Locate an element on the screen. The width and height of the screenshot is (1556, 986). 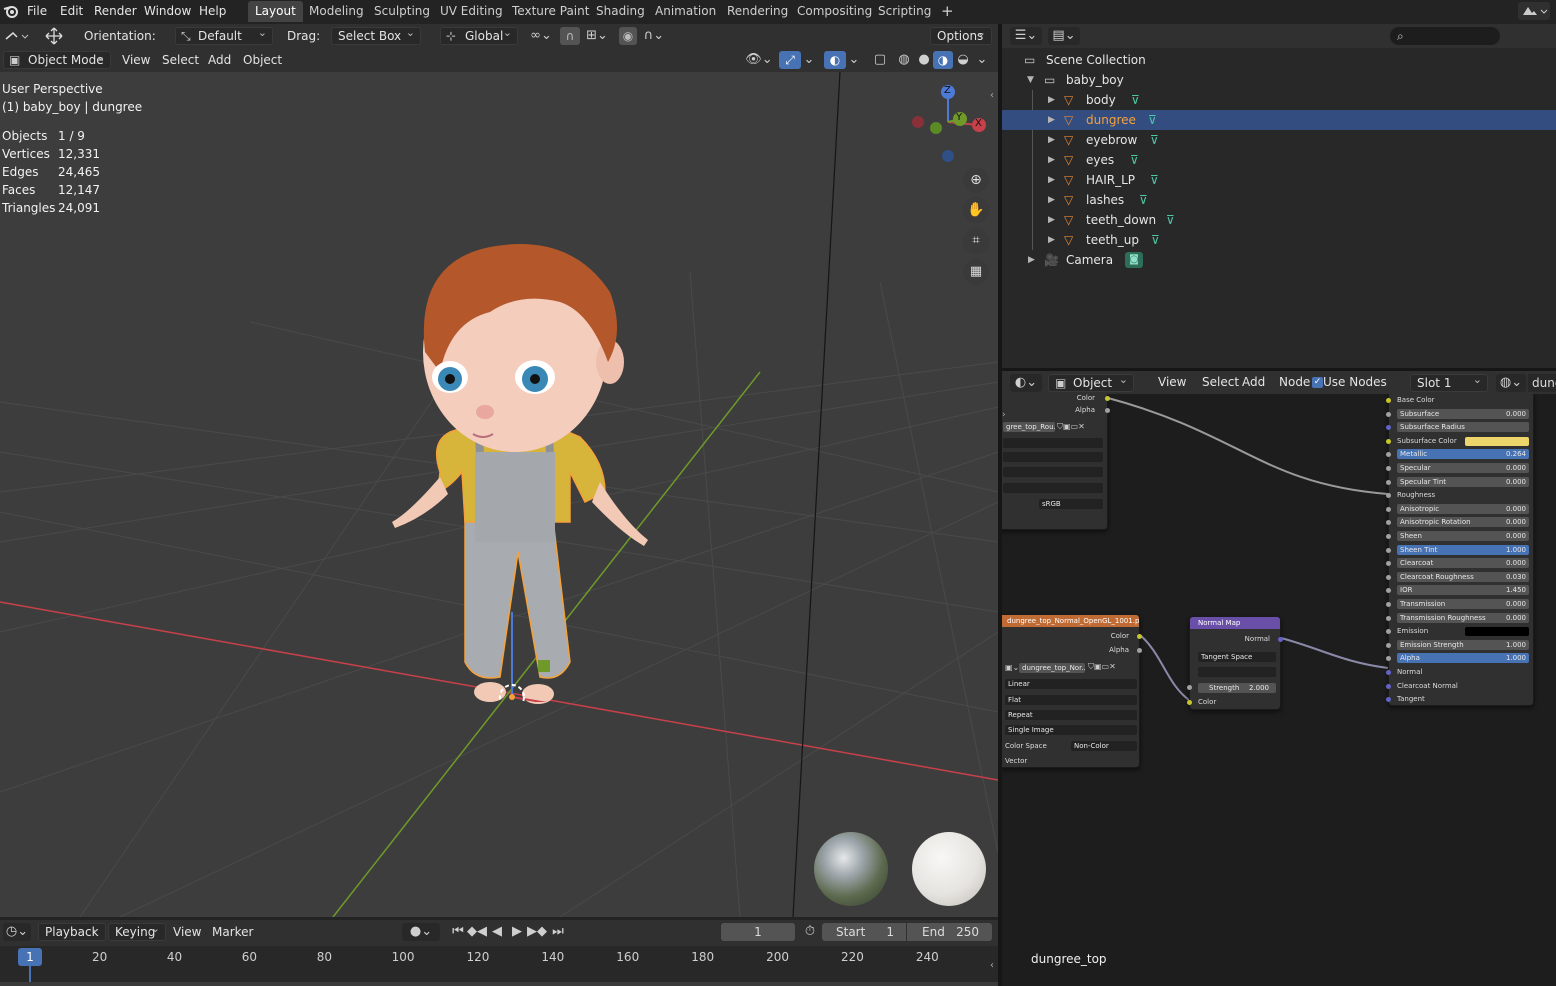
tex2-source-dropdown: Single Image is located at coordinates (1071, 730).